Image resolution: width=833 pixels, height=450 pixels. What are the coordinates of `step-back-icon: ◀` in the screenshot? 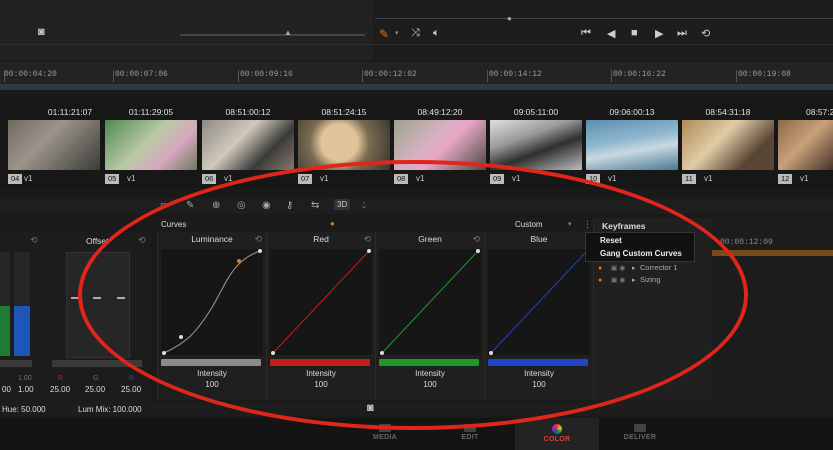 It's located at (611, 33).